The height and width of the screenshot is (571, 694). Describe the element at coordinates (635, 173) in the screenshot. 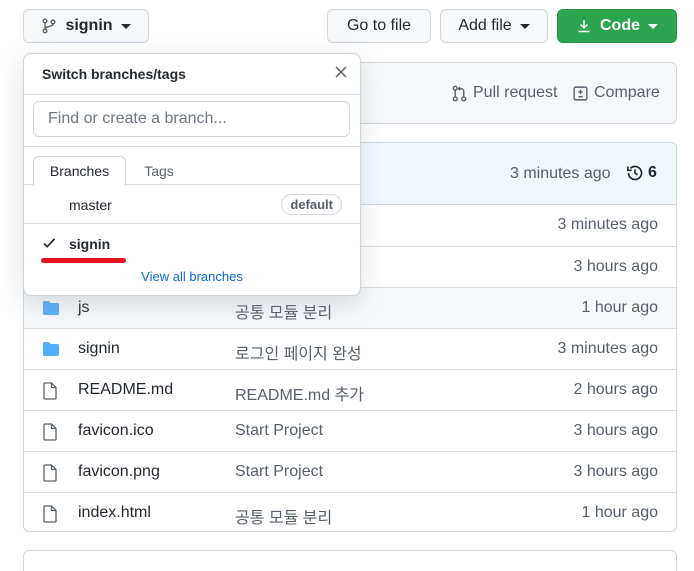

I see `history-icon` at that location.